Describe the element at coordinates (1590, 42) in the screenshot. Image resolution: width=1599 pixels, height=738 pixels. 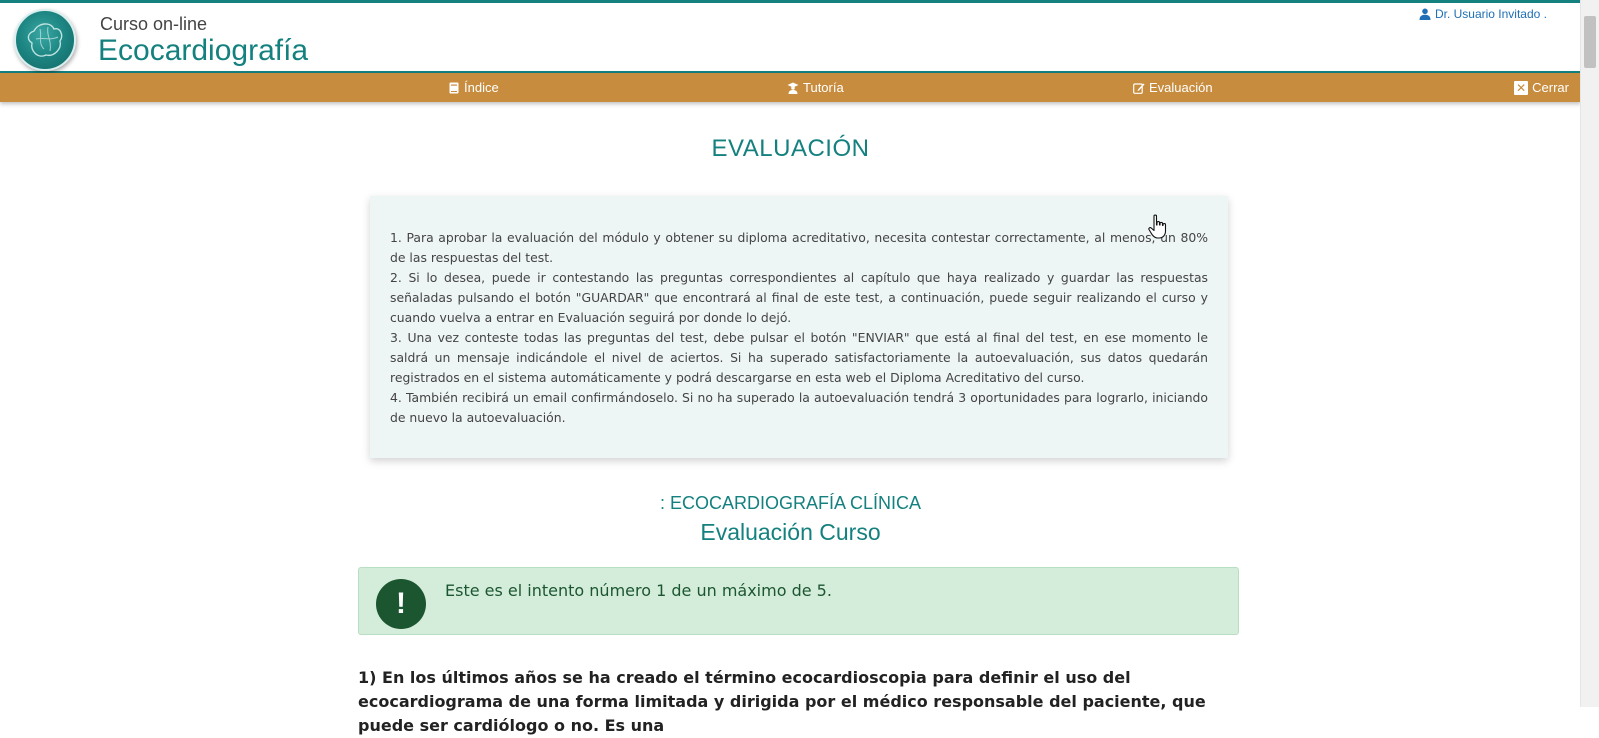
I see `scrollbar-thumb` at that location.